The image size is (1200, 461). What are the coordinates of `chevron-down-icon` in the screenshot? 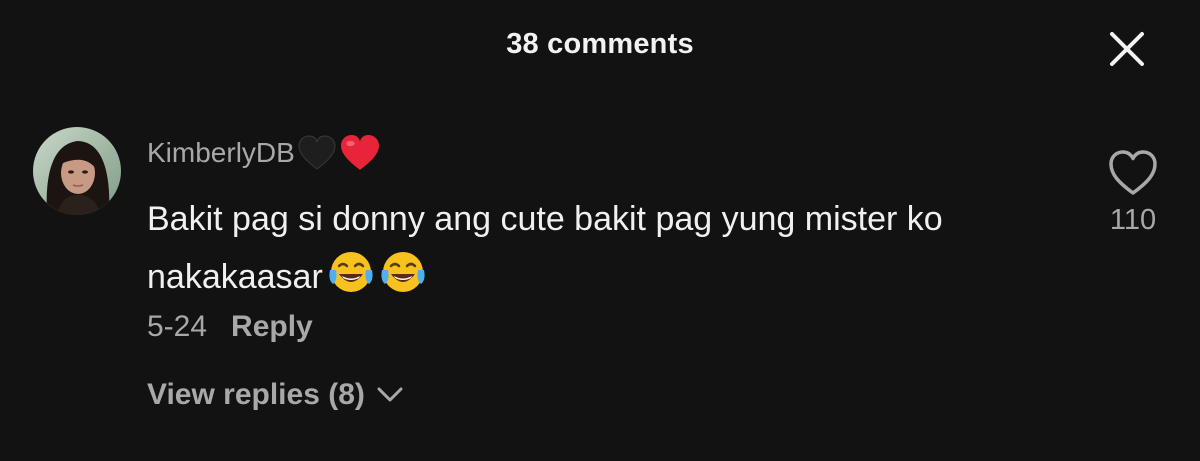 It's located at (390, 394).